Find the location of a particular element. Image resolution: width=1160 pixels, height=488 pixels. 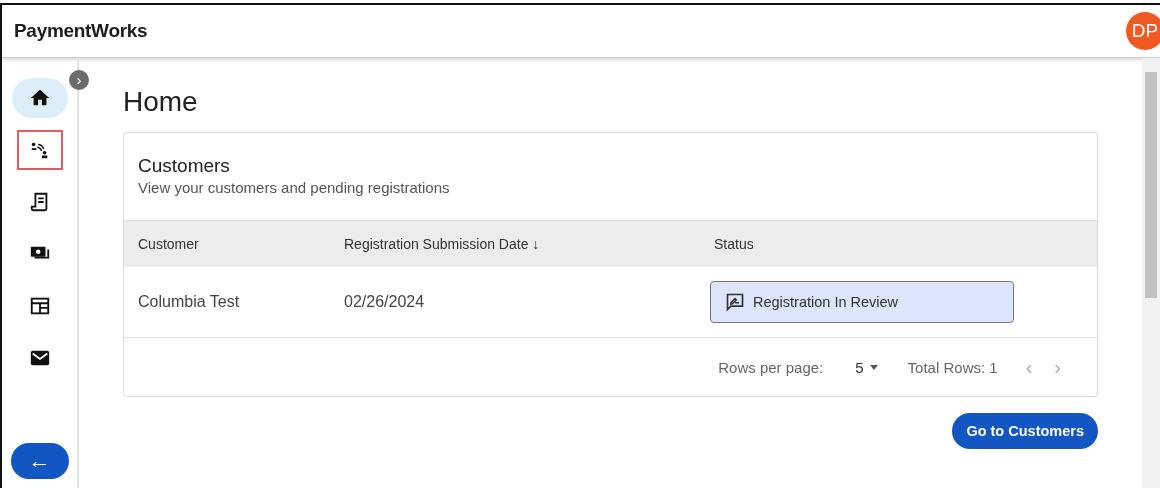

back-button: ← is located at coordinates (39, 461).